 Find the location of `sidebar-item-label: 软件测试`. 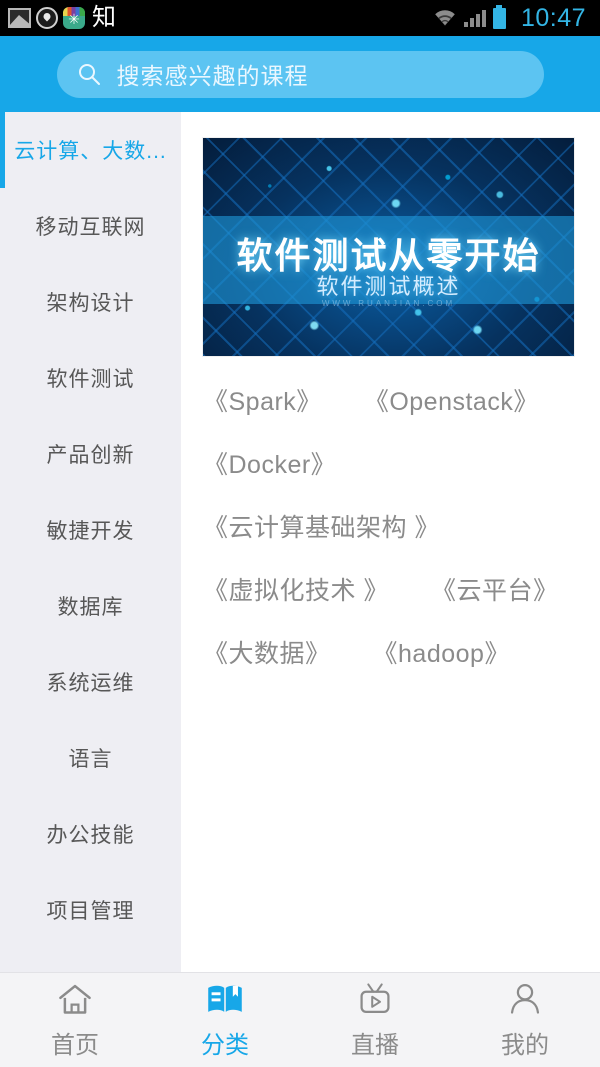

sidebar-item-label: 软件测试 is located at coordinates (90, 379).